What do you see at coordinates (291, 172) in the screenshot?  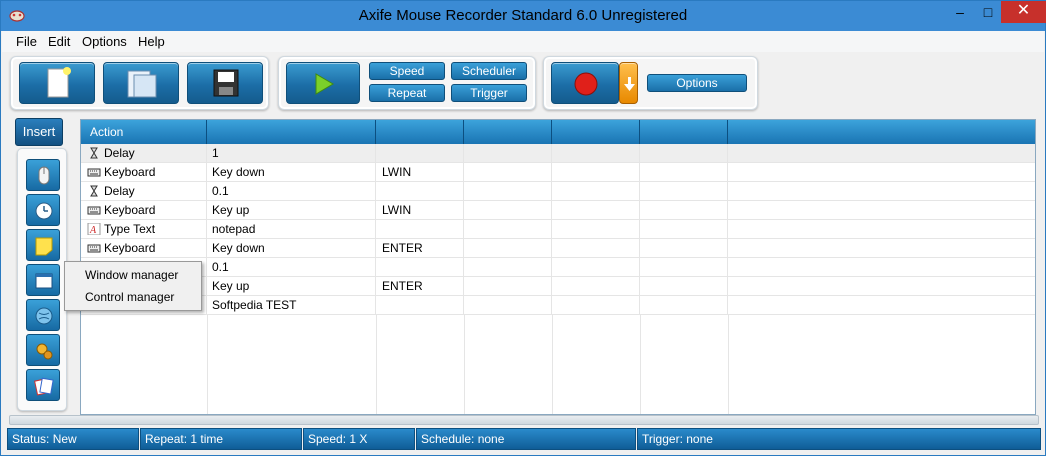 I see `value-cell-1: Key down` at bounding box center [291, 172].